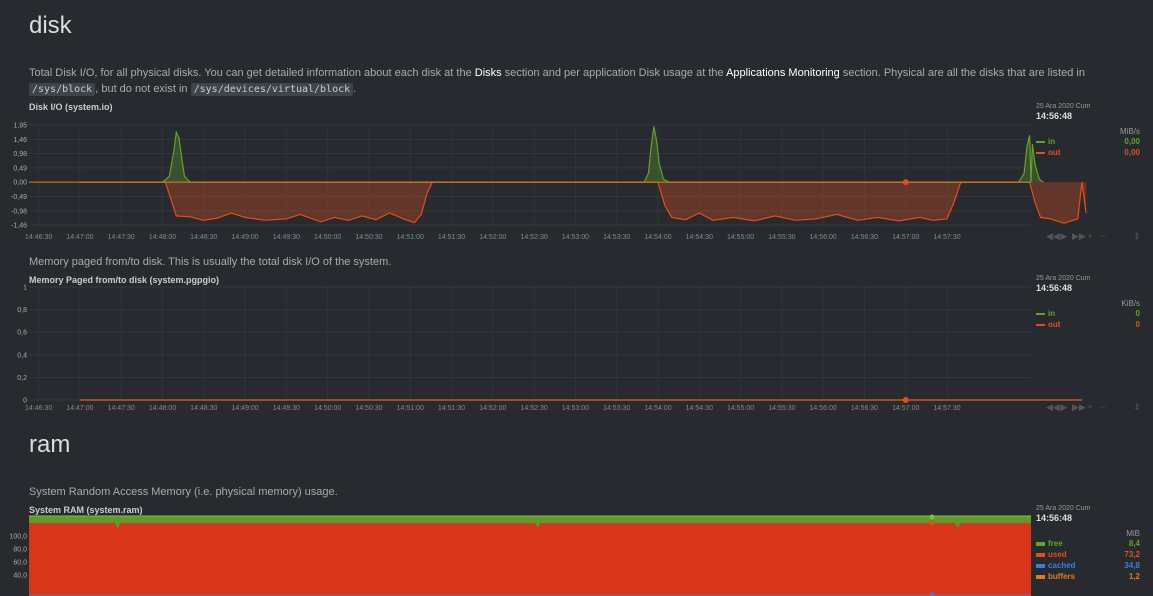  I want to click on x-tick-label: 14:50:30, so click(368, 408).